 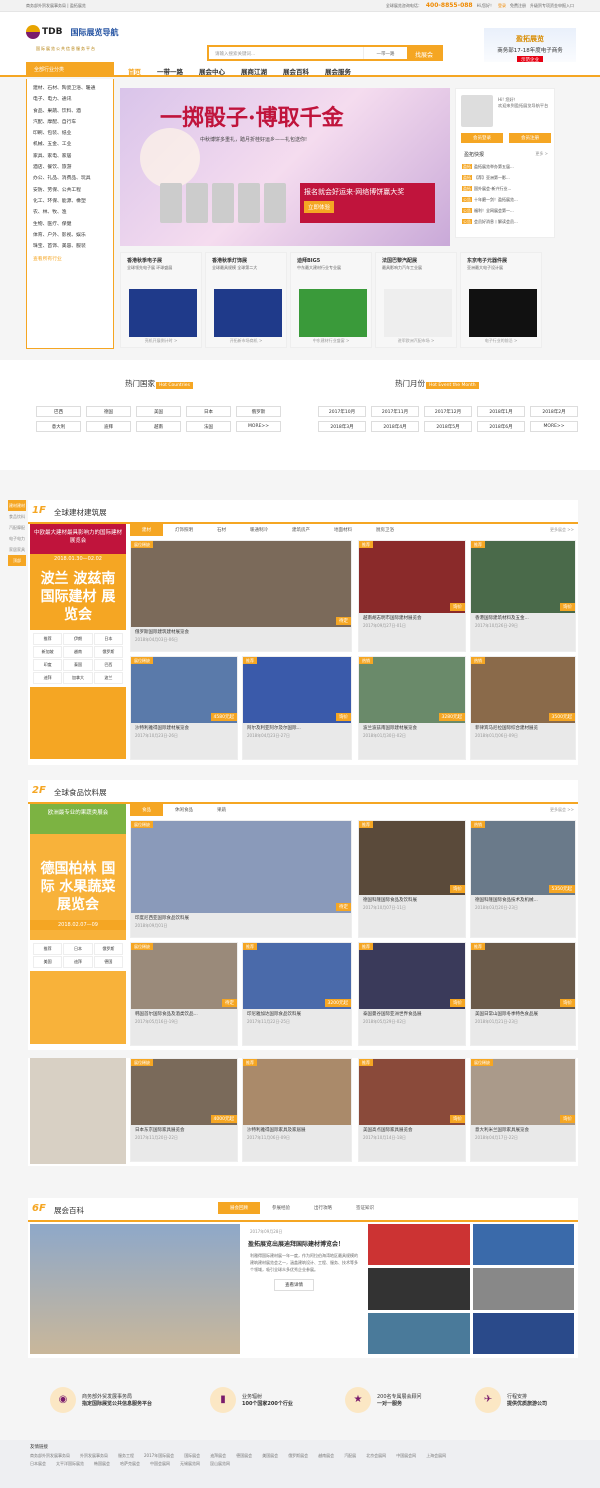 I want to click on footer-link: 日本展会, so click(x=38, y=1464).